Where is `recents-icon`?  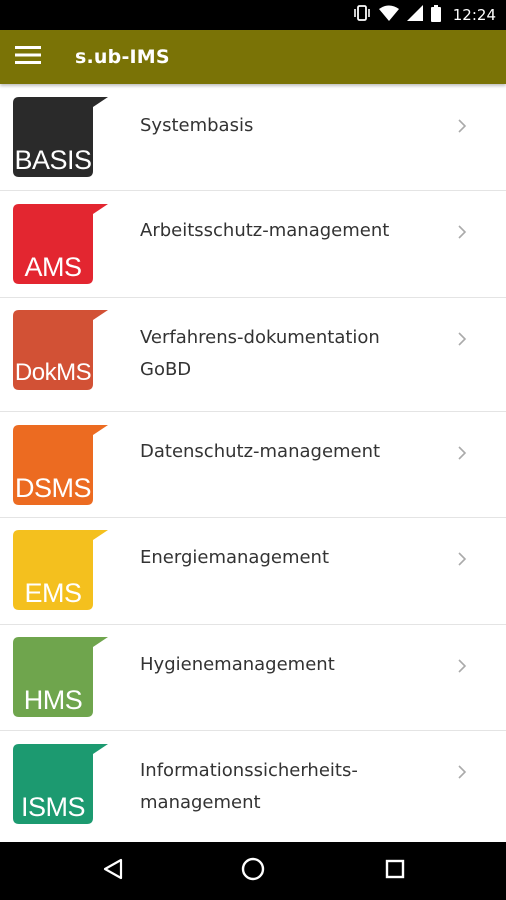 recents-icon is located at coordinates (395, 871).